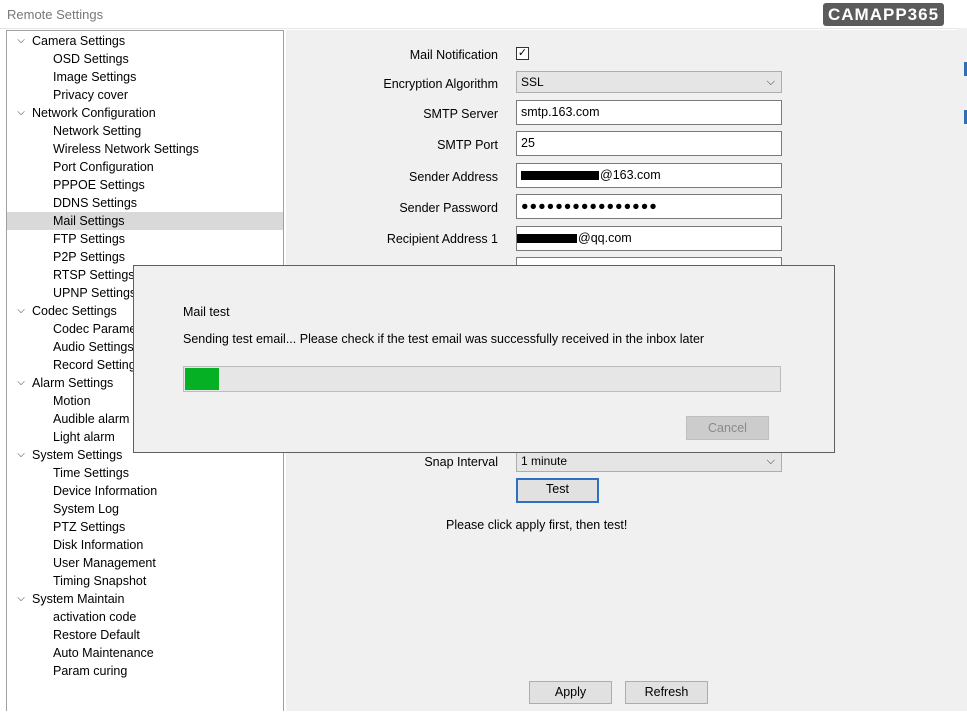 This screenshot has width=967, height=720. What do you see at coordinates (98, 545) in the screenshot?
I see `tree-item-label: Disk Information` at bounding box center [98, 545].